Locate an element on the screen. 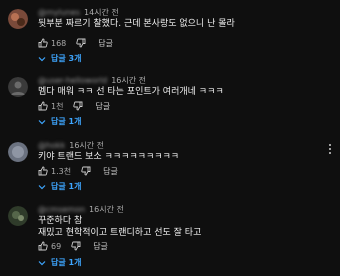 The width and height of the screenshot is (340, 276). like-count: 1천 is located at coordinates (57, 106).